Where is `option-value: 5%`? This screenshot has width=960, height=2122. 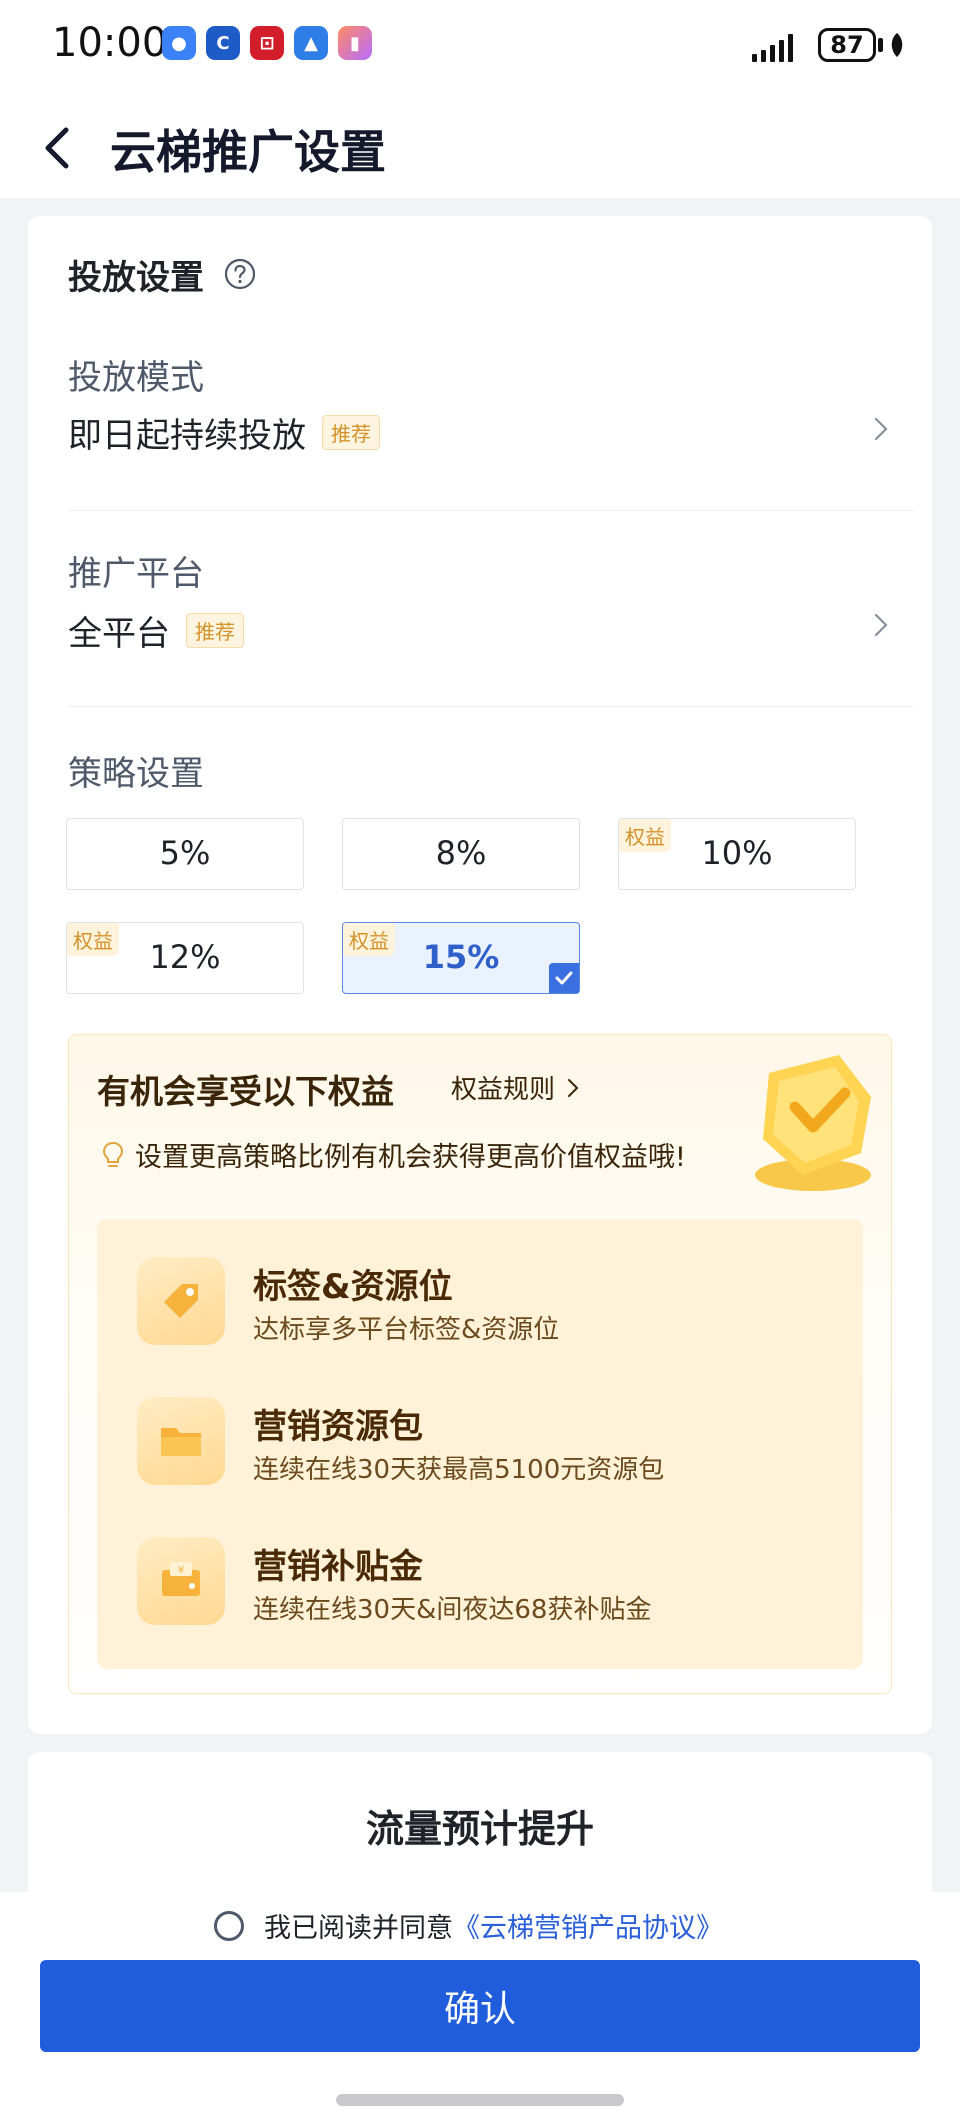 option-value: 5% is located at coordinates (185, 853).